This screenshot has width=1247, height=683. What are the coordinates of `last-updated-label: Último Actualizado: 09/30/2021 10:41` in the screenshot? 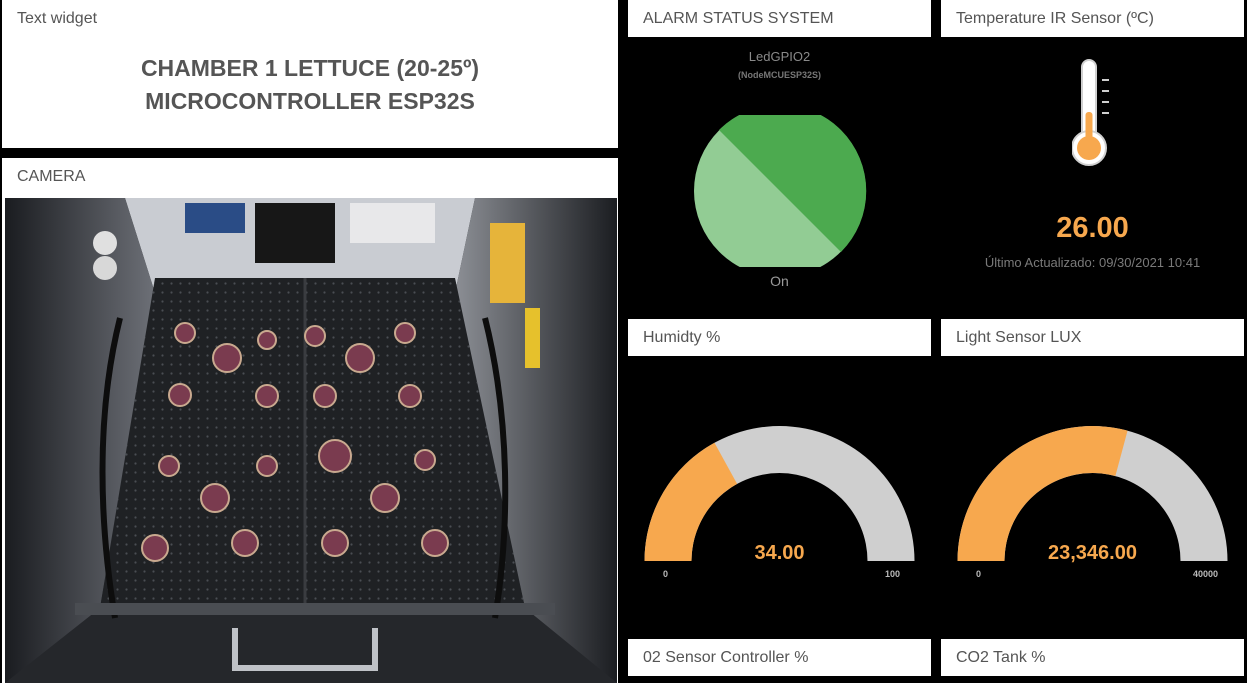 It's located at (1092, 262).